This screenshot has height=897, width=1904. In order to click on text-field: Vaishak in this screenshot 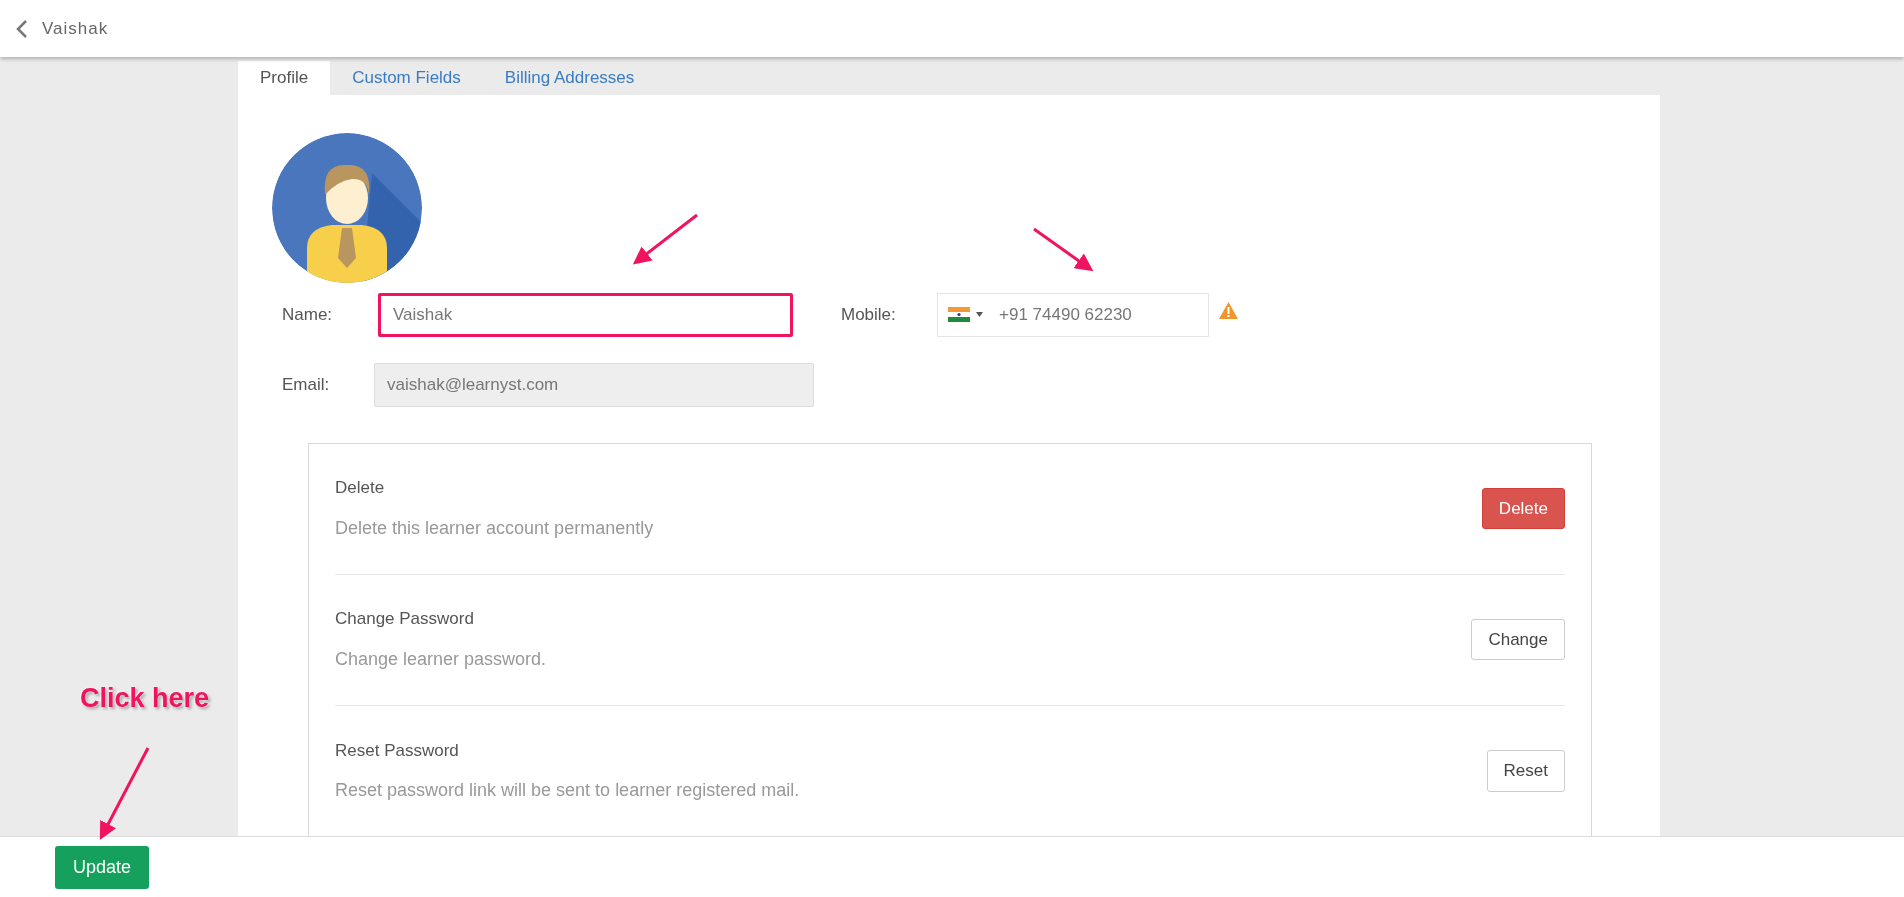, I will do `click(585, 314)`.